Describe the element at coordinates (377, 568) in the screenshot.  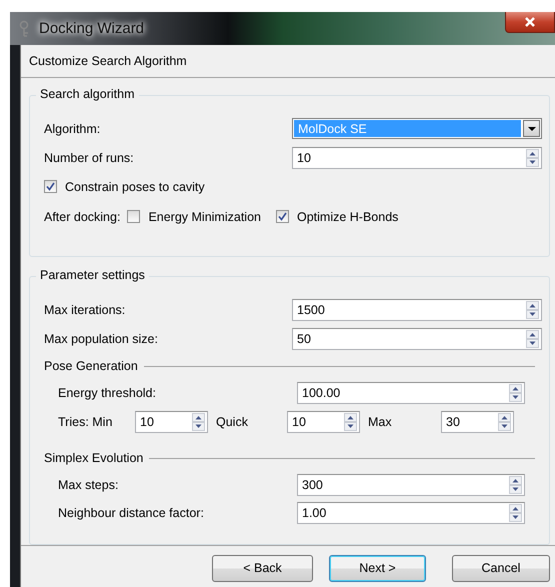
I see `wizard-button: Next >` at that location.